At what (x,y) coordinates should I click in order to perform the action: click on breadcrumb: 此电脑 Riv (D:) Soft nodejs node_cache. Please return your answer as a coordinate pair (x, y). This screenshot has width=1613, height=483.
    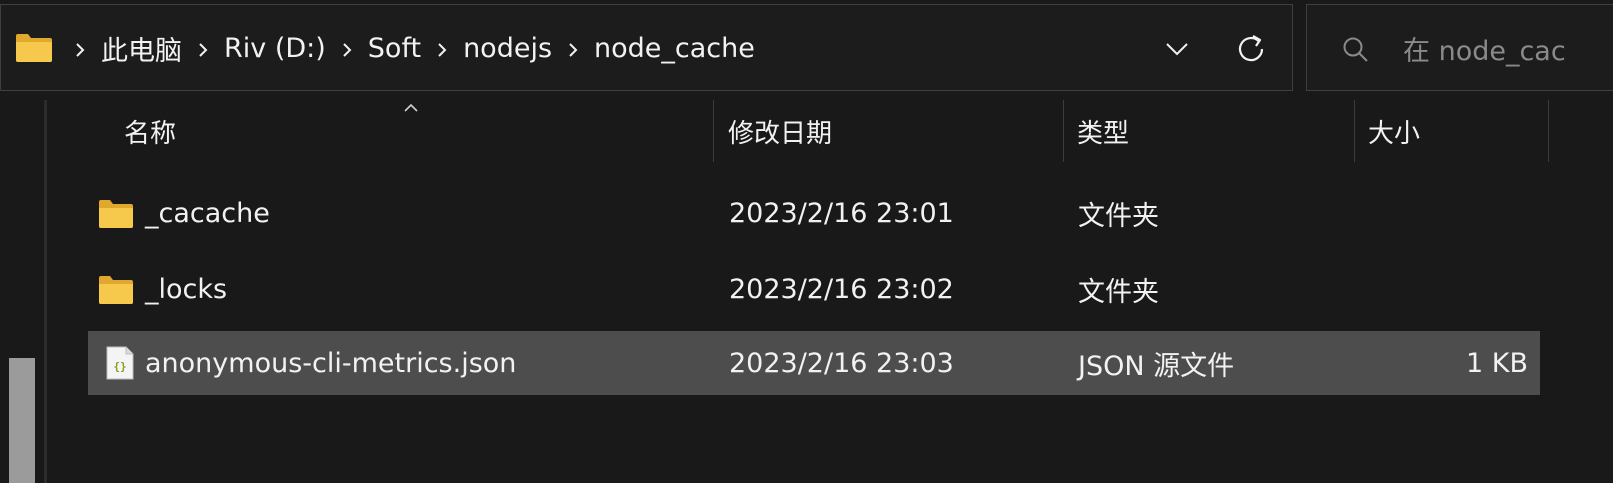
    Looking at the image, I should click on (413, 48).